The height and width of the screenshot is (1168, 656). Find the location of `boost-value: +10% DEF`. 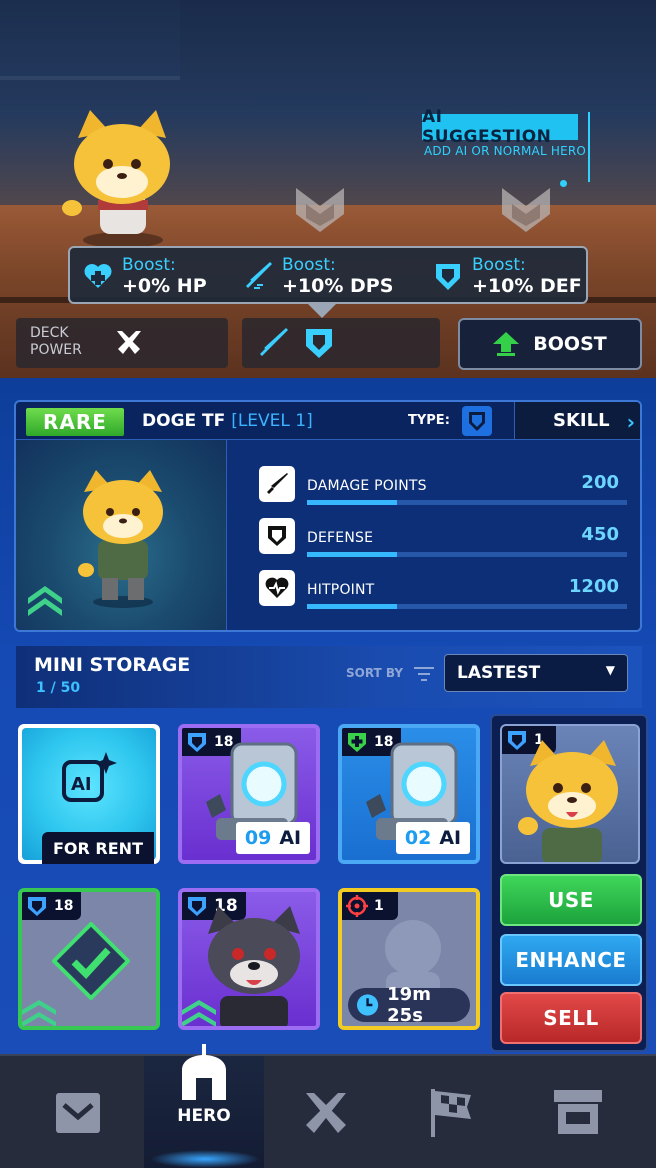

boost-value: +10% DEF is located at coordinates (527, 286).